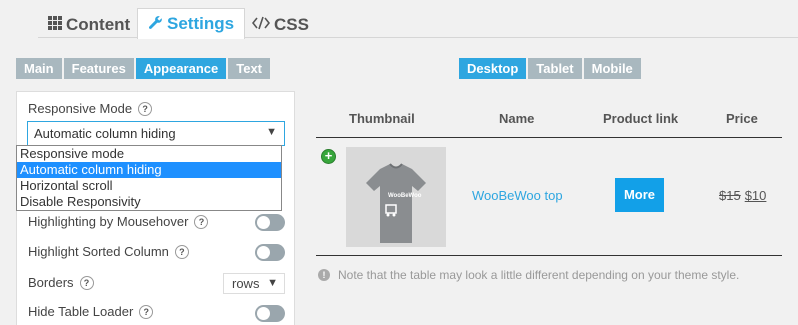 The image size is (798, 325). What do you see at coordinates (98, 251) in the screenshot?
I see `highlight-sorted-label: Highlight Sorted Column` at bounding box center [98, 251].